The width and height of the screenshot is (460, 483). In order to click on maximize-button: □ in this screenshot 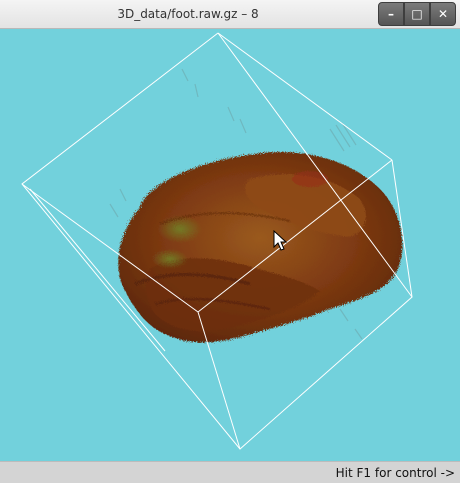, I will do `click(417, 14)`.